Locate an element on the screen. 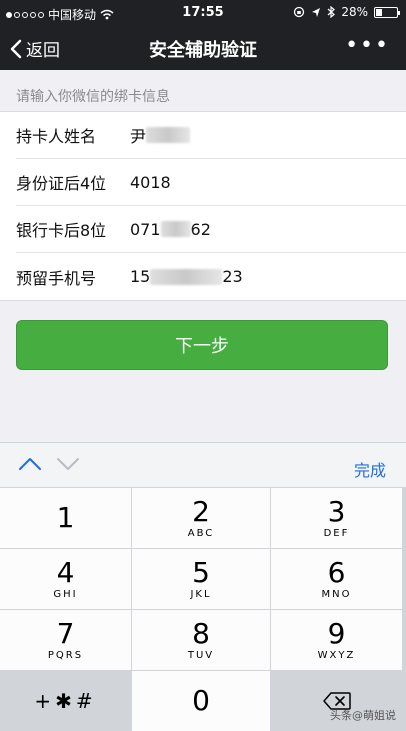 This screenshot has width=406, height=731. phone-row: 预留手机号 15 23 is located at coordinates (211, 276).